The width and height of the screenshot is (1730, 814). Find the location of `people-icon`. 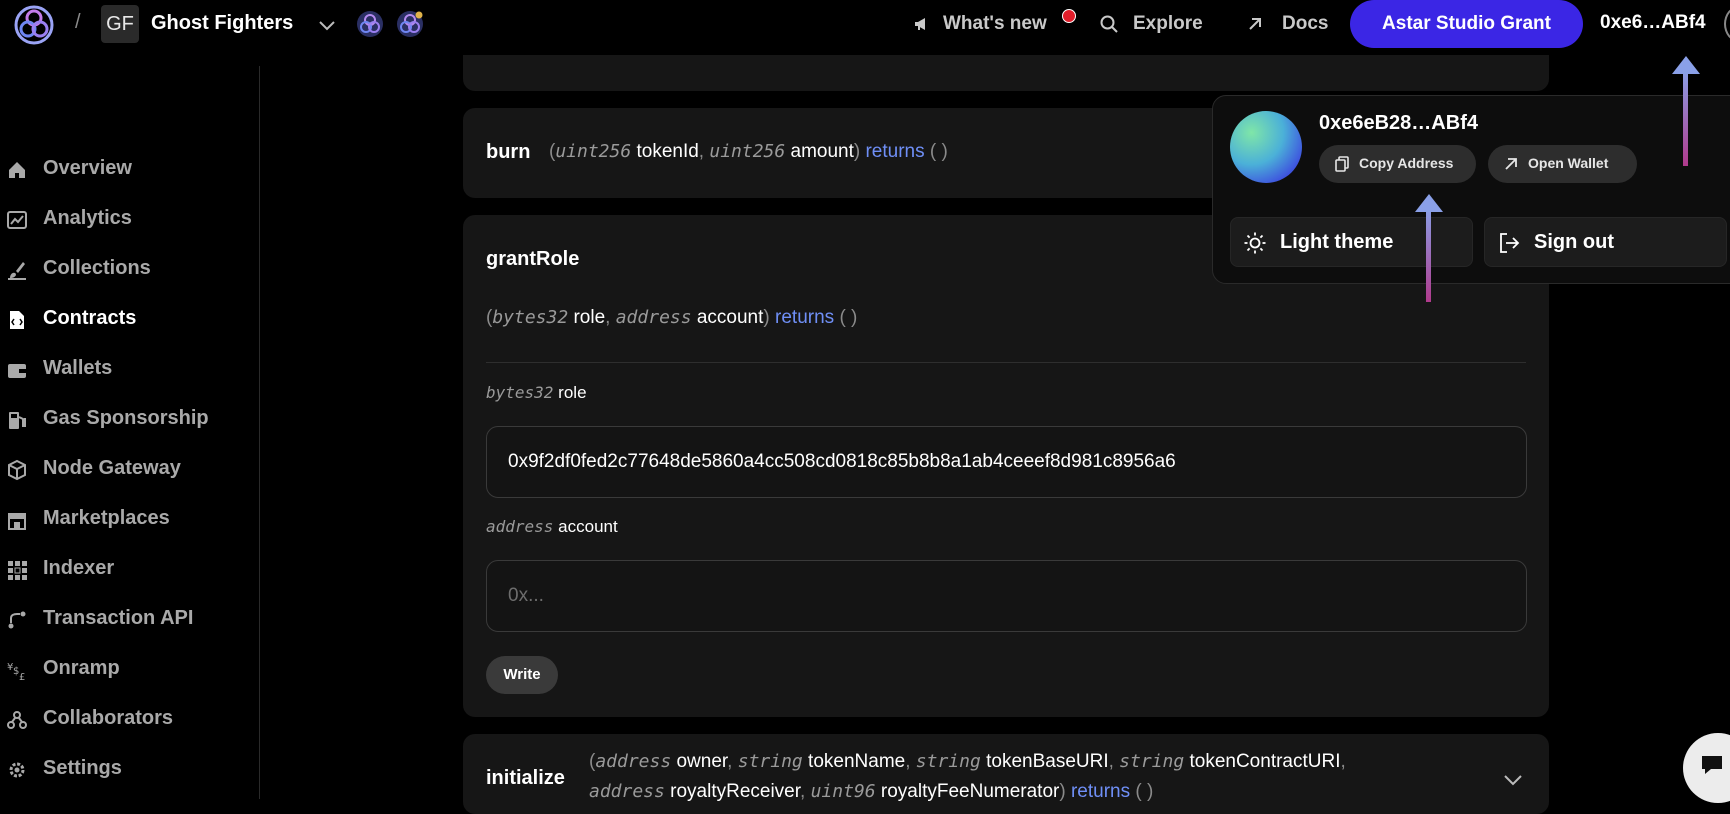

people-icon is located at coordinates (17, 720).